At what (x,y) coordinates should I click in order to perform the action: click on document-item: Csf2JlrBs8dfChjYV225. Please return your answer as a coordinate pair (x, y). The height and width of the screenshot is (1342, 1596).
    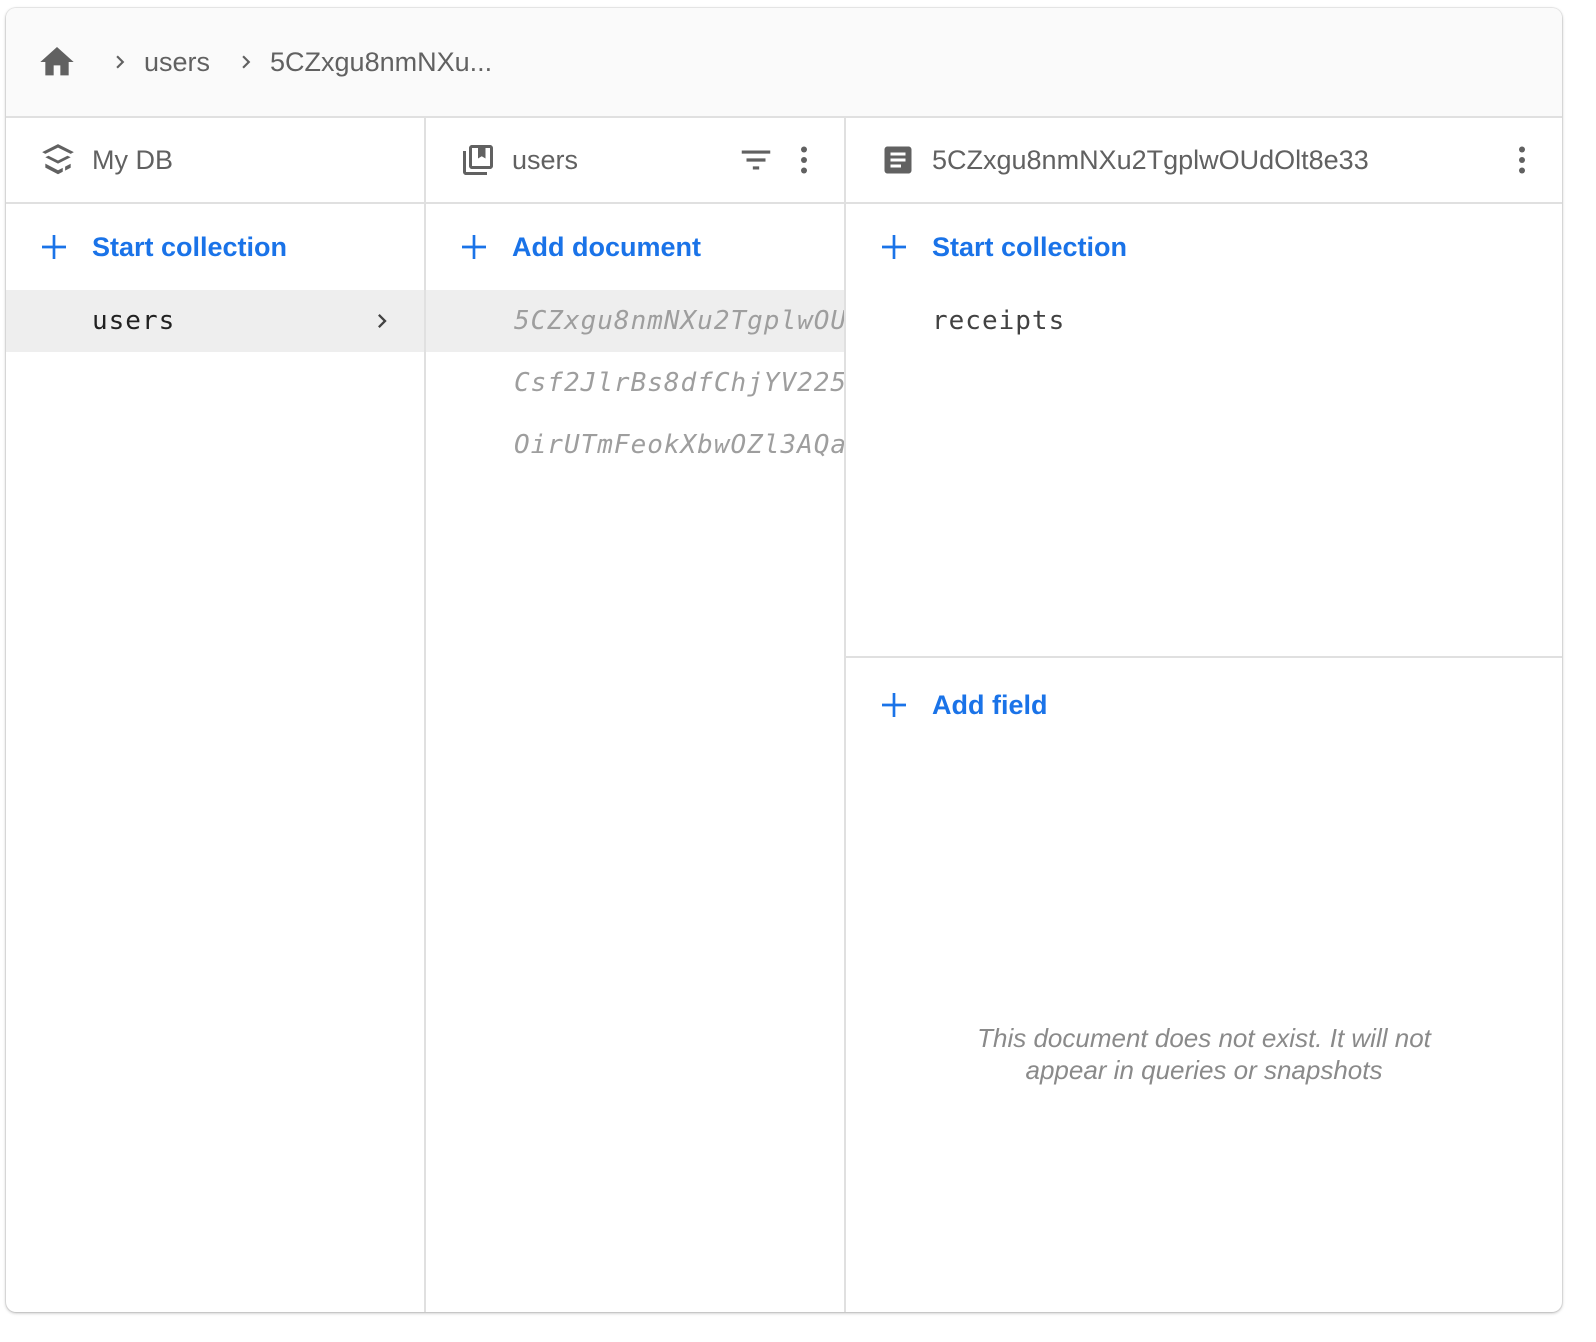
    Looking at the image, I should click on (635, 383).